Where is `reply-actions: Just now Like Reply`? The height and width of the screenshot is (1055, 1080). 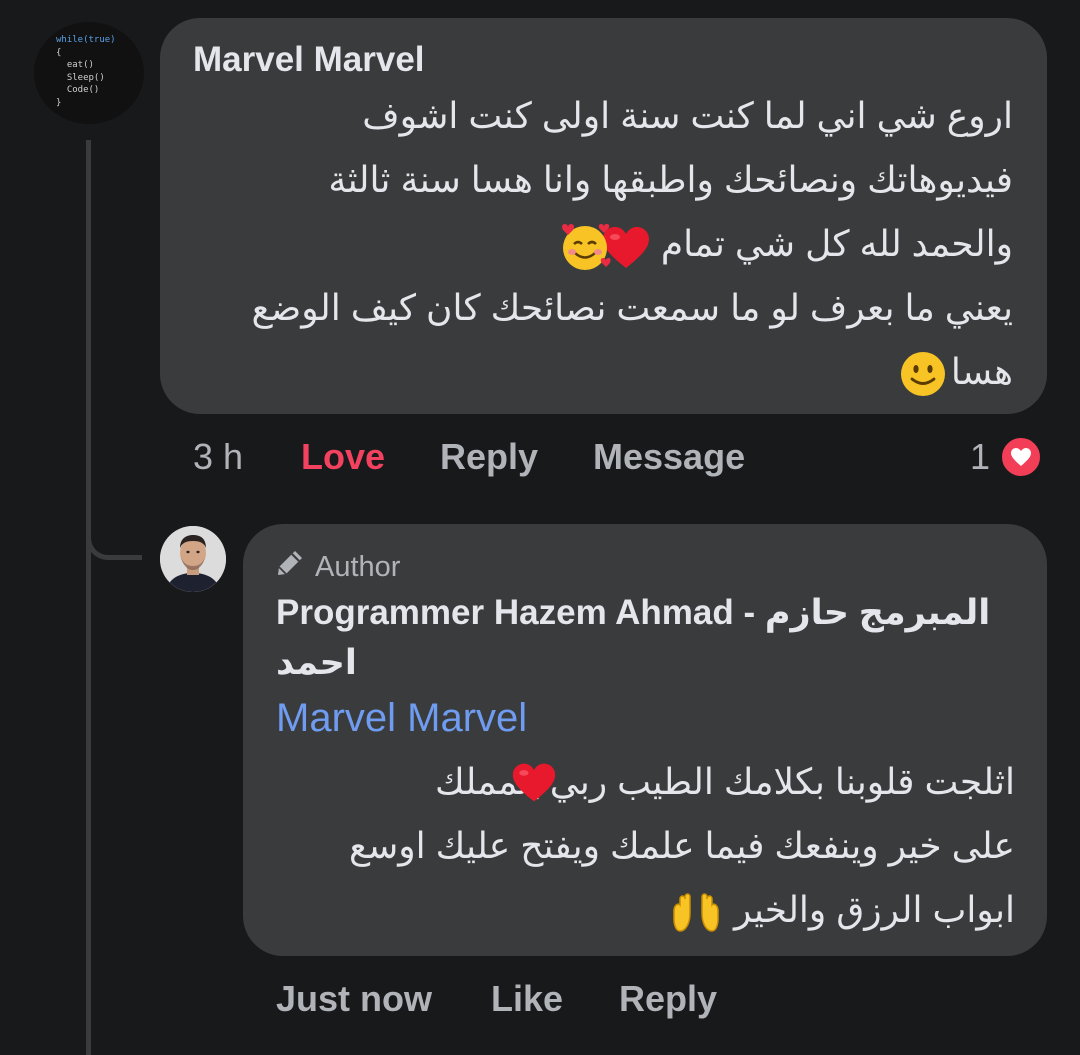 reply-actions: Just now Like Reply is located at coordinates (540, 1000).